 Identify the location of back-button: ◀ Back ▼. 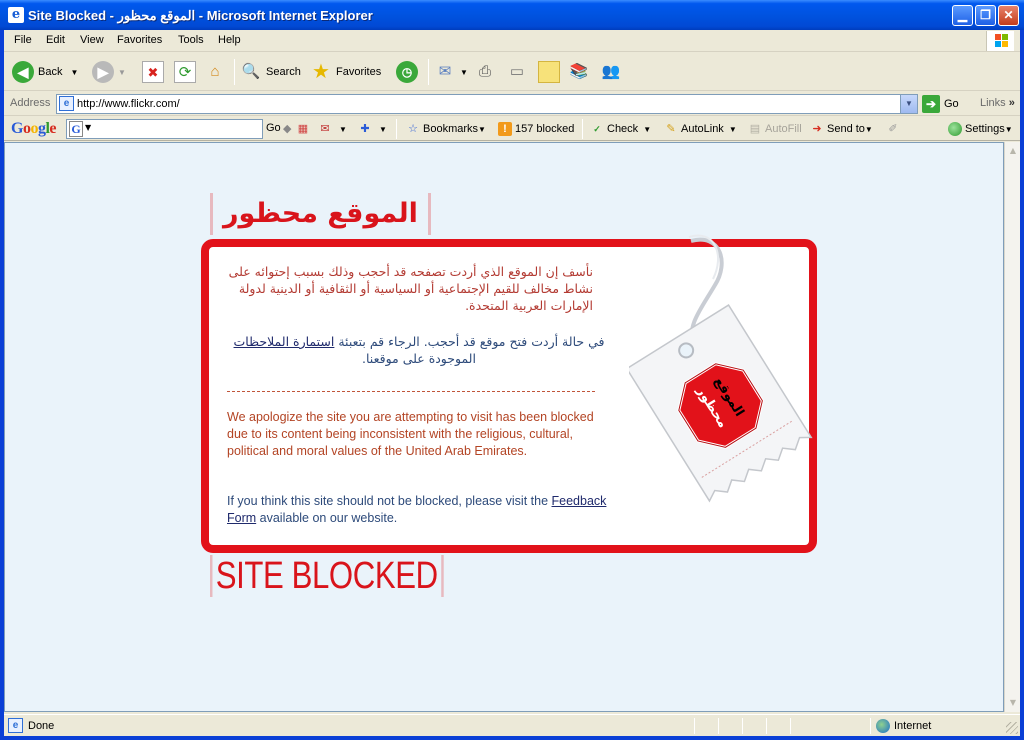
(45, 72).